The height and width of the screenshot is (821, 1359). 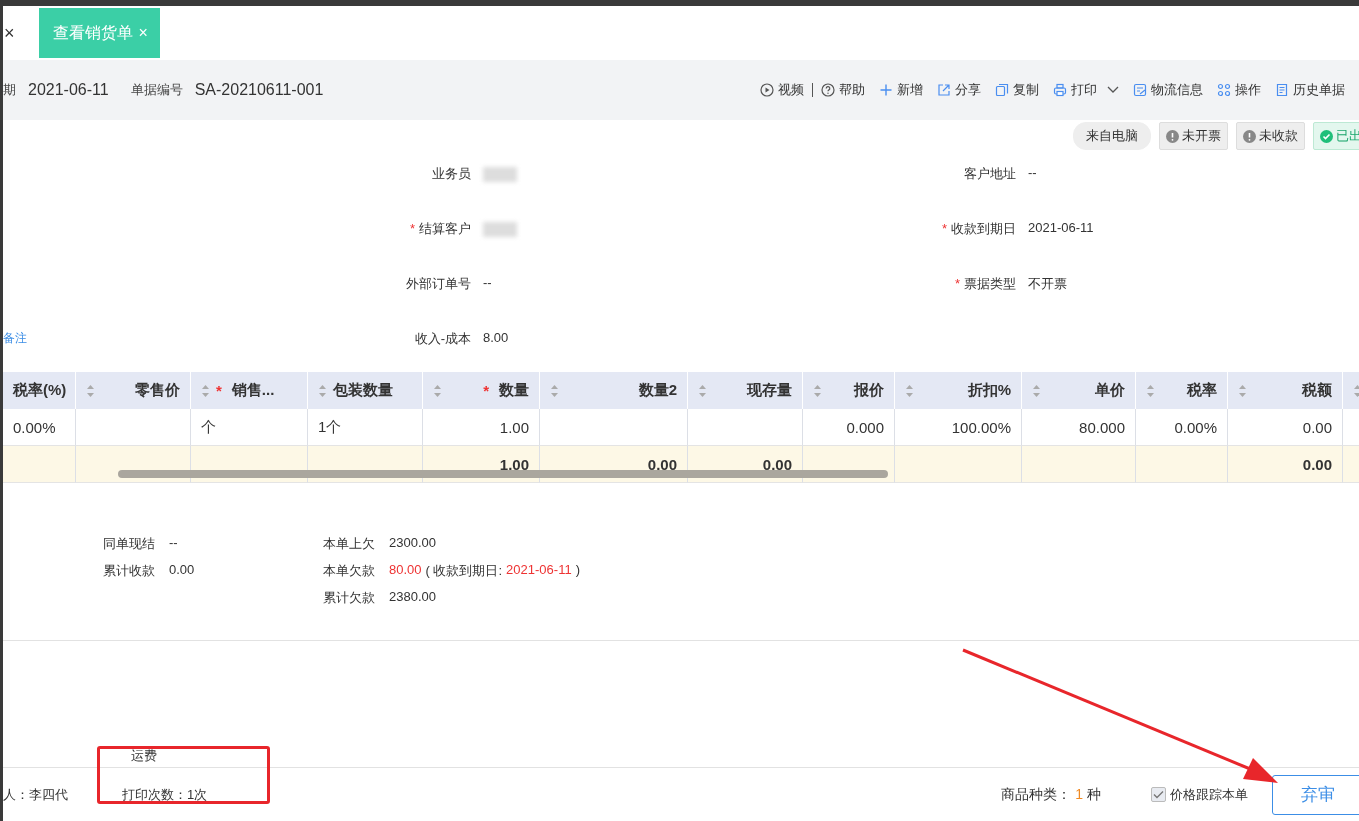 What do you see at coordinates (503, 474) in the screenshot?
I see `scrollbar` at bounding box center [503, 474].